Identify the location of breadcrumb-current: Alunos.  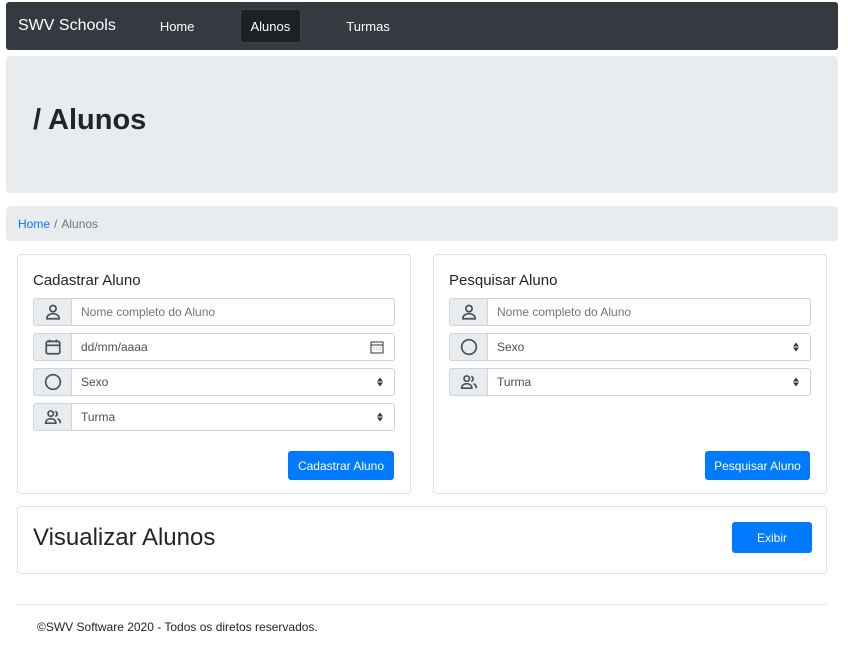
(80, 223).